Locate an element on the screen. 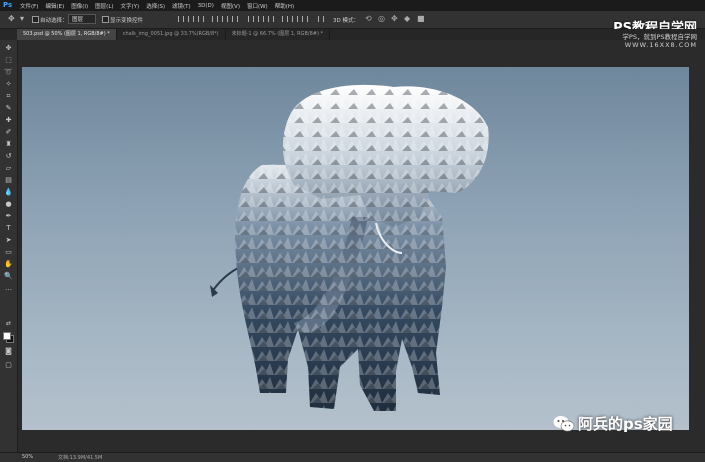  auto-select-label: 自动选择： is located at coordinates (54, 21).